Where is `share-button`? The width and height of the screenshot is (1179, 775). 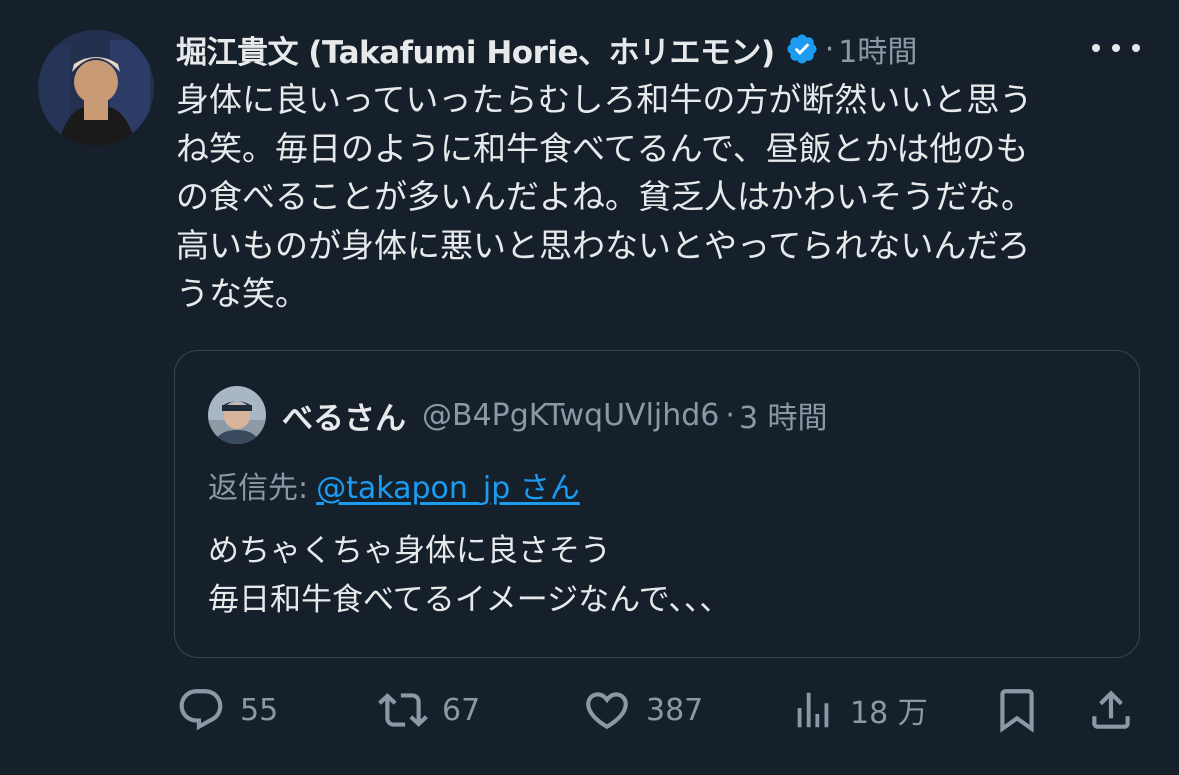
share-button is located at coordinates (1111, 710).